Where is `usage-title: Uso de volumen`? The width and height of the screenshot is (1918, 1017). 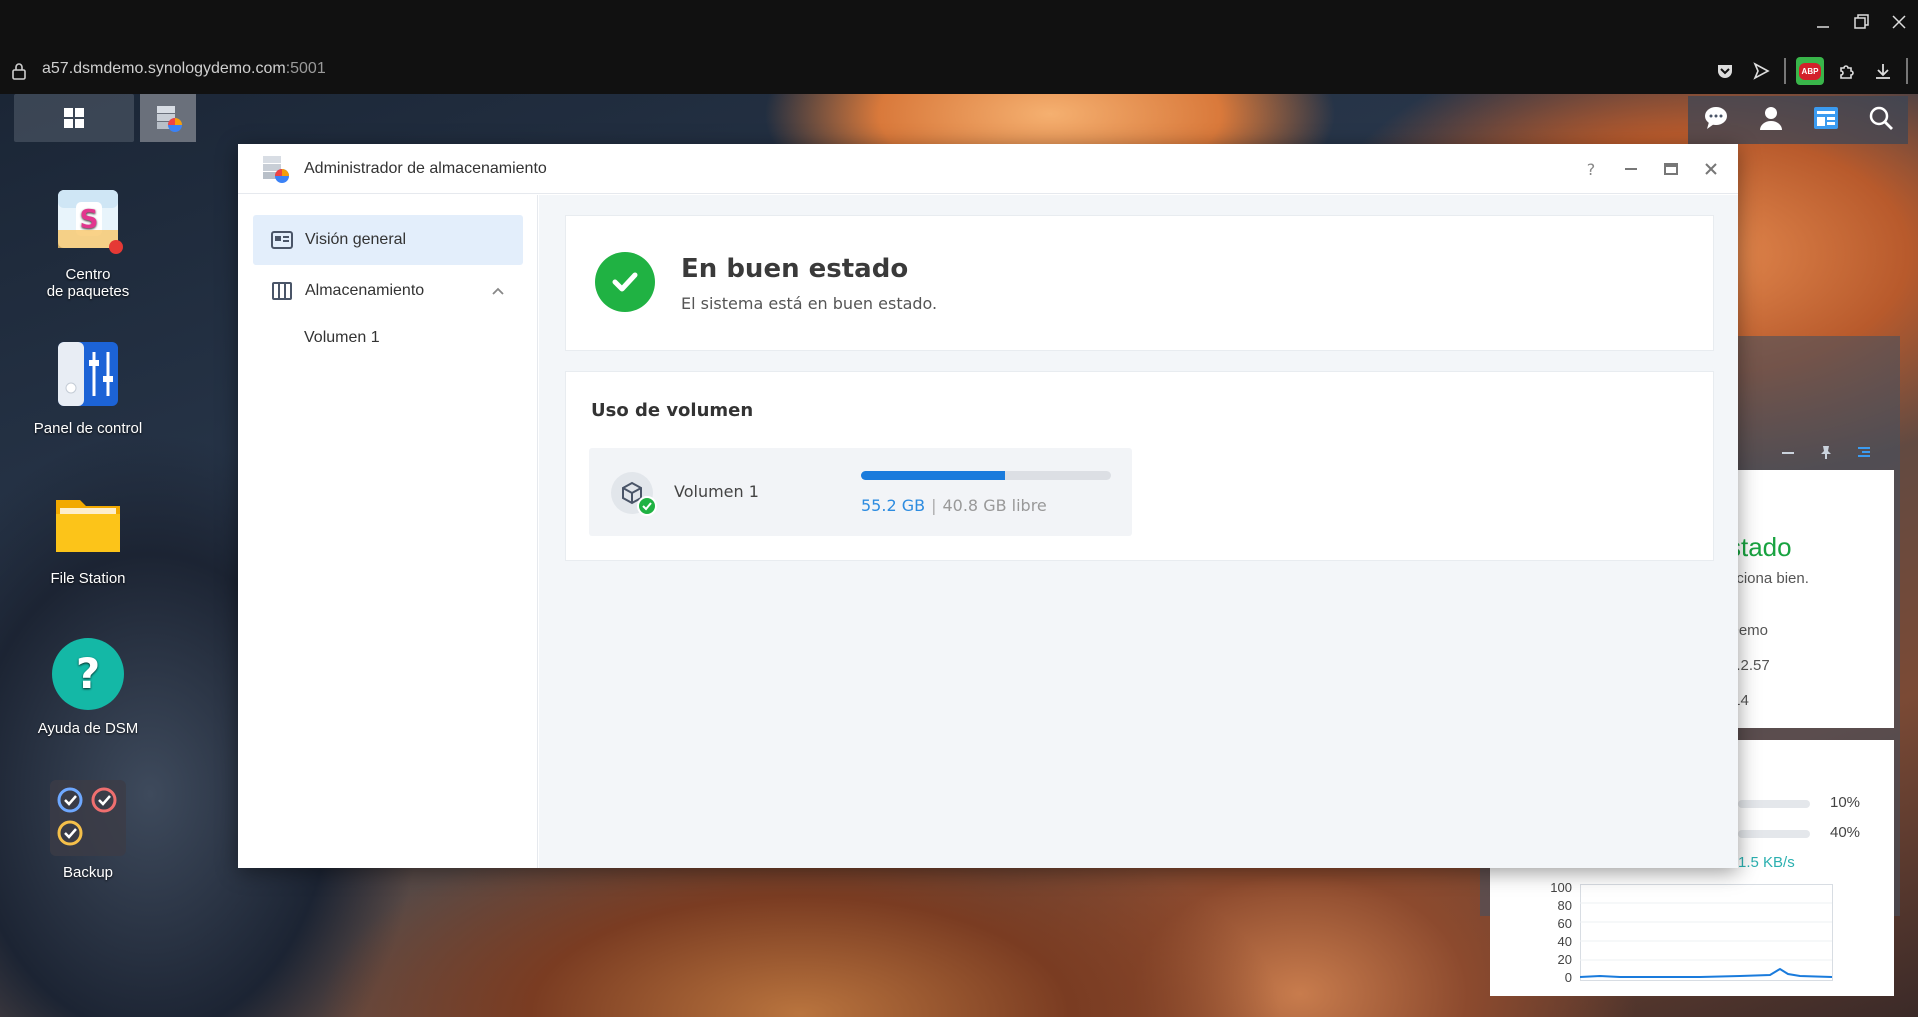 usage-title: Uso de volumen is located at coordinates (672, 410).